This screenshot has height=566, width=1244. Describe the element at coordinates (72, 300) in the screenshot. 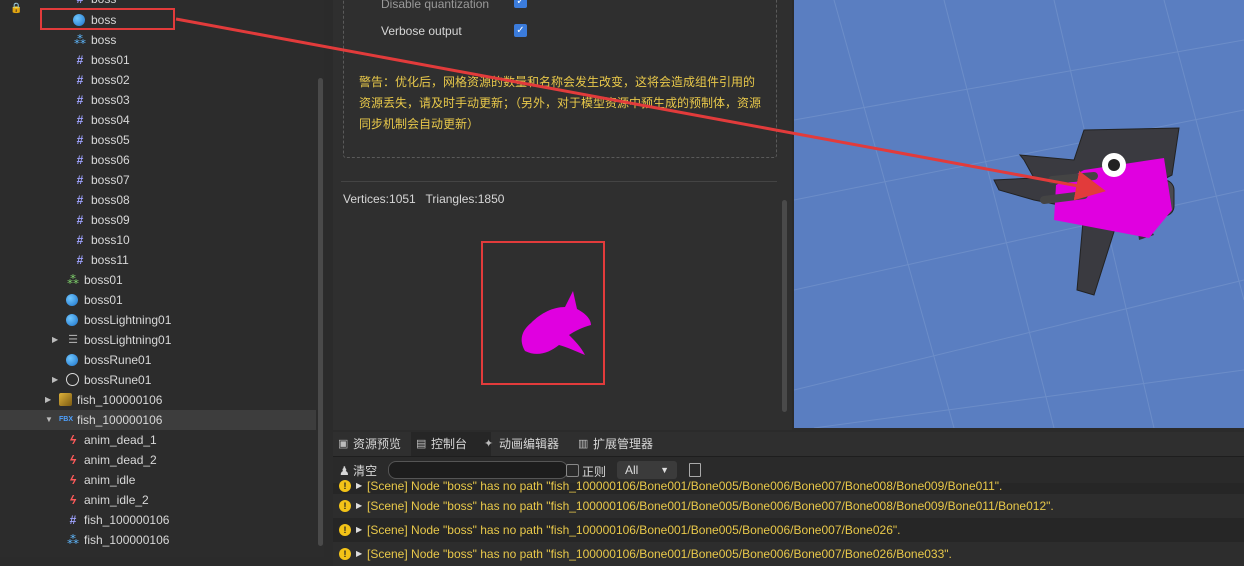

I see `sphere-icon` at that location.